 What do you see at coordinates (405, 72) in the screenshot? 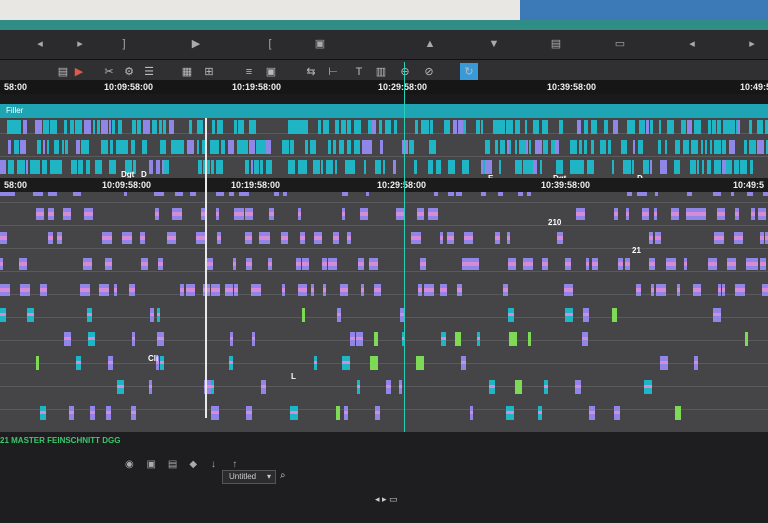
I see `no-icon: ⊖` at bounding box center [405, 72].